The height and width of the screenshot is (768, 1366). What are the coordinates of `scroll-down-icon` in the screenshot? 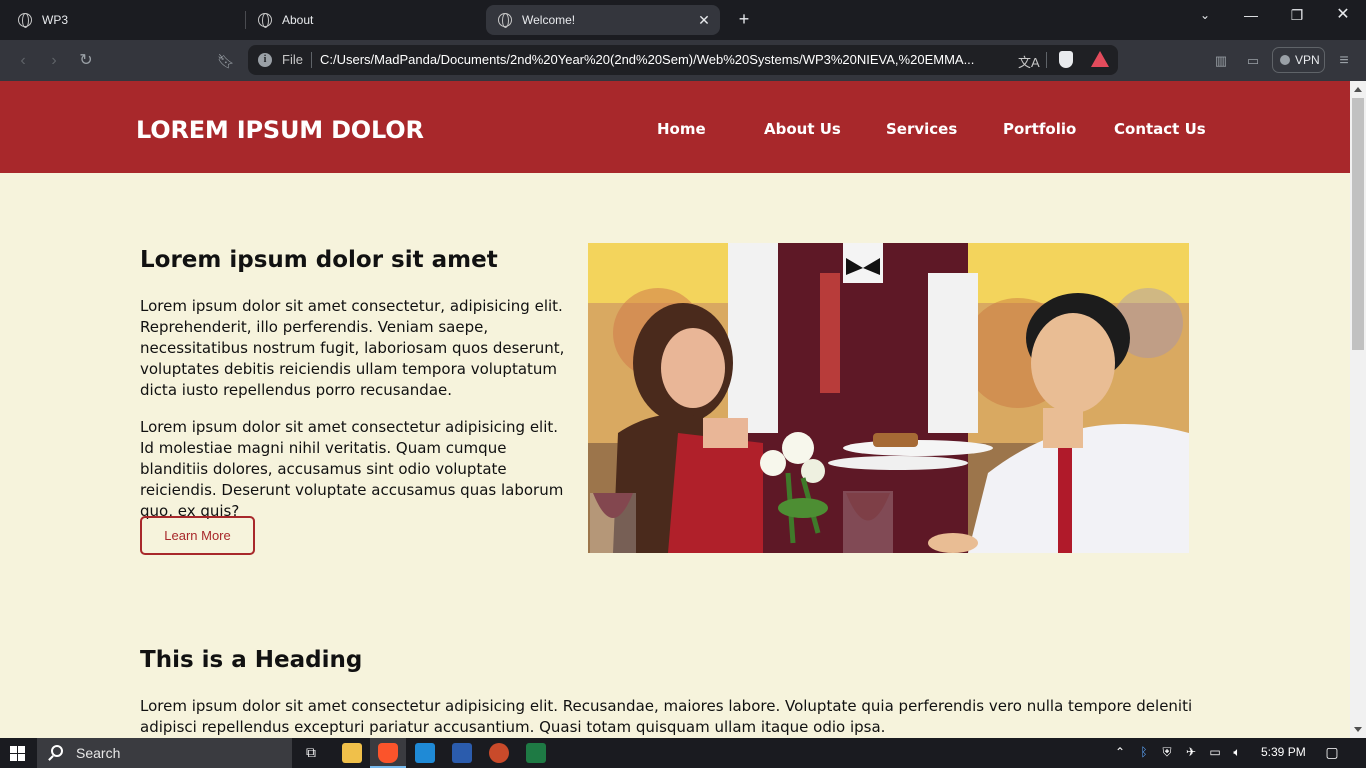 It's located at (1358, 729).